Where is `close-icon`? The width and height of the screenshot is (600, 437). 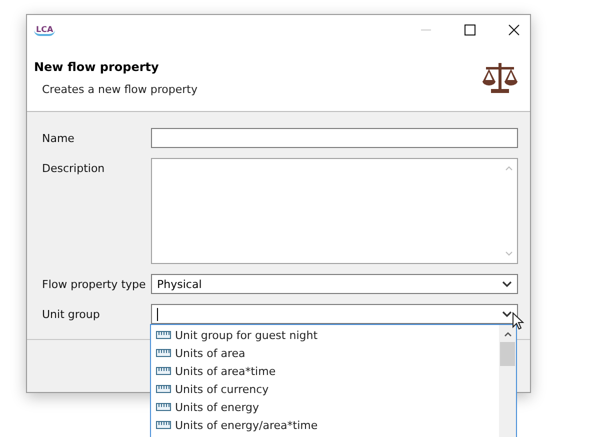 close-icon is located at coordinates (514, 30).